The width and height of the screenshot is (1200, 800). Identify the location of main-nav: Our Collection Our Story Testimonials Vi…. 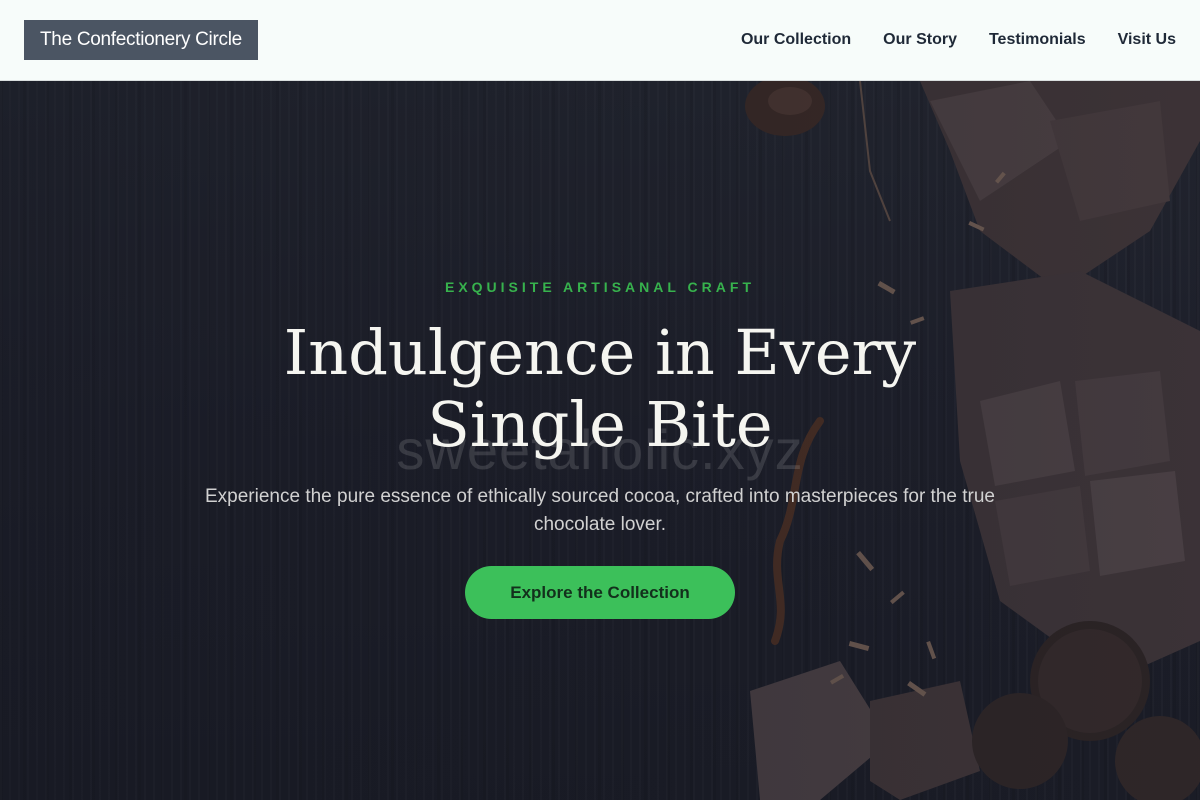
(958, 40).